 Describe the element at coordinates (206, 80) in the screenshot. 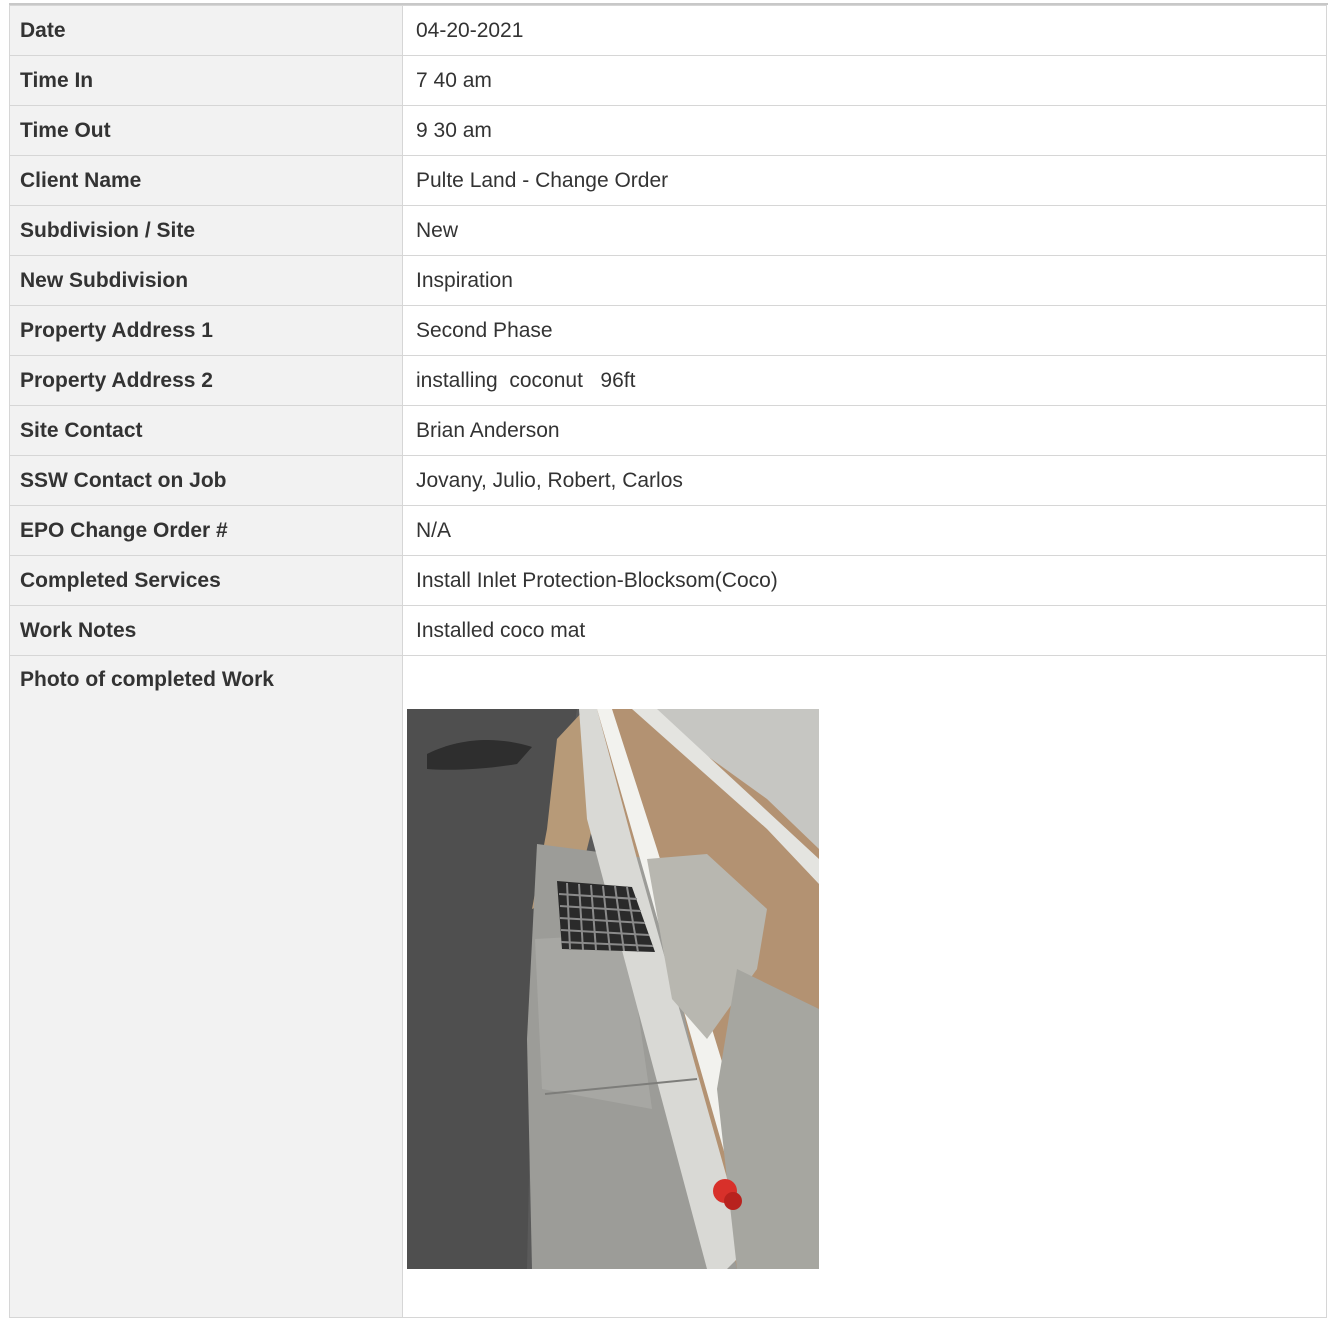

I see `row-label: Time In` at that location.